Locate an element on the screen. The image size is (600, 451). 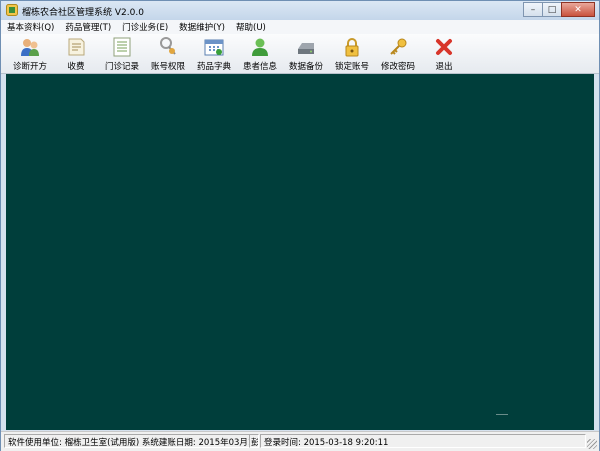
status-build-date: 系统建账日期: 2015年03月18日 is located at coordinates (195, 443).